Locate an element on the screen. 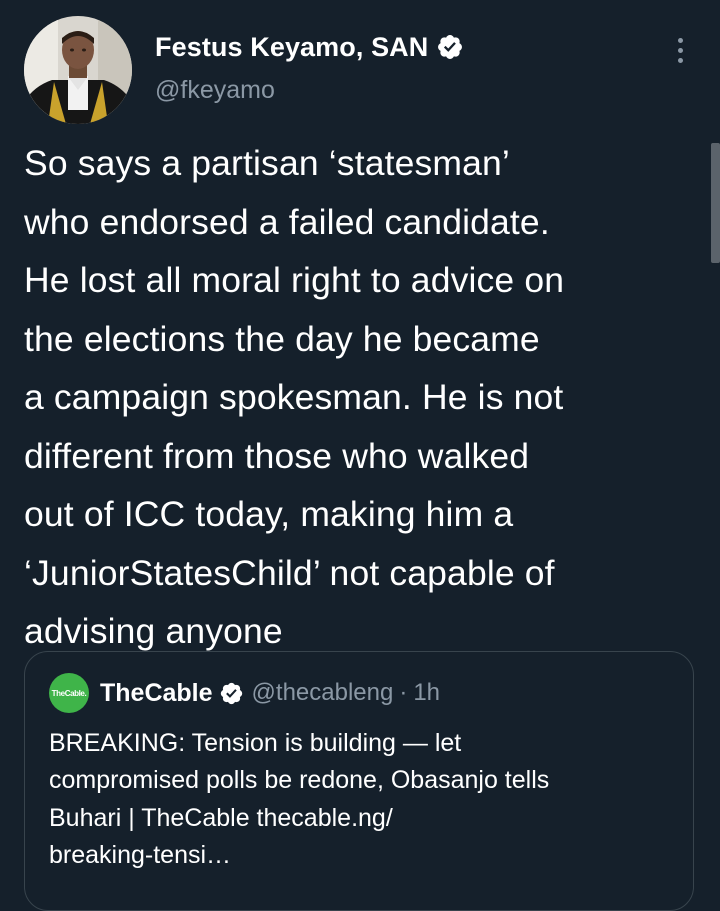 Image resolution: width=720 pixels, height=911 pixels. more-options-button is located at coordinates (680, 50).